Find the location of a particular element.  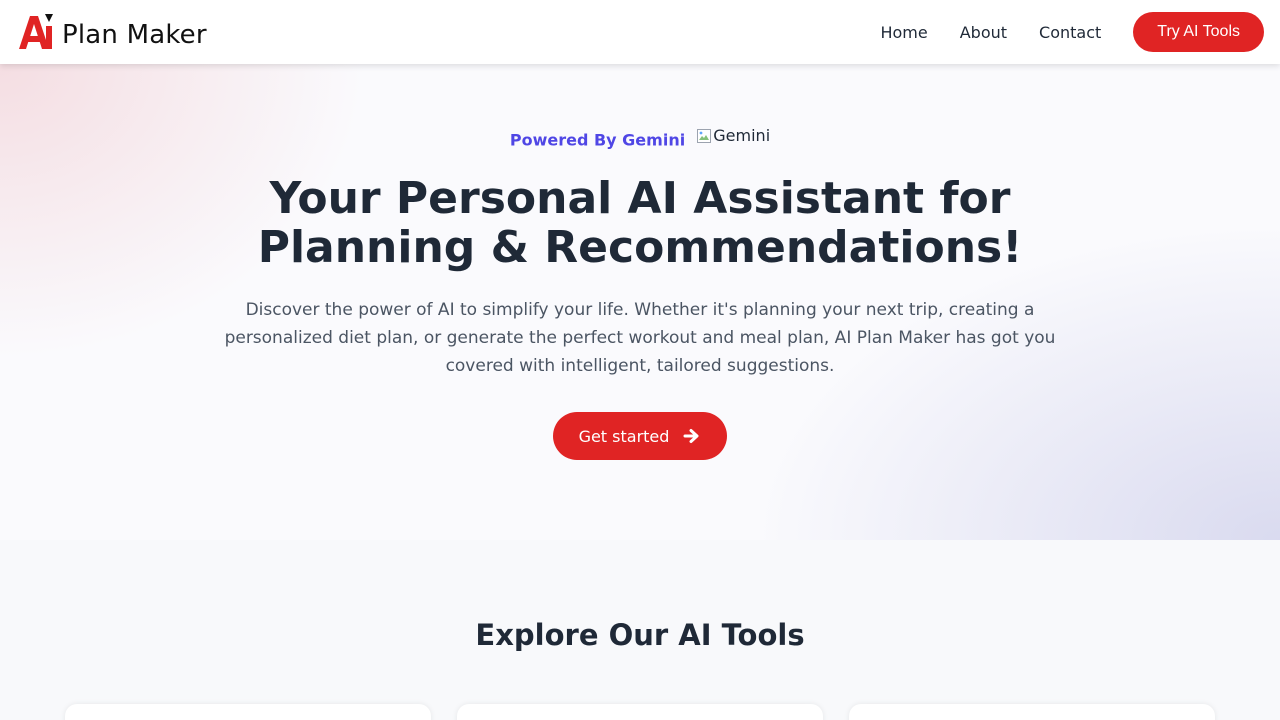

nav-home-link: Home is located at coordinates (903, 32).